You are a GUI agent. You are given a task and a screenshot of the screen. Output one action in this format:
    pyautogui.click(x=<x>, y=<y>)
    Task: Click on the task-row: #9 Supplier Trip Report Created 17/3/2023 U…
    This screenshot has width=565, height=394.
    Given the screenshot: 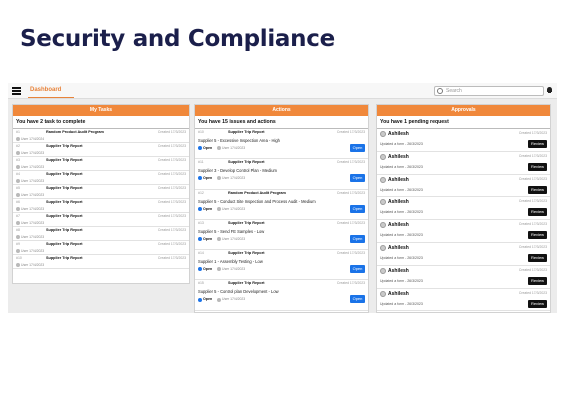 What is the action you would take?
    pyautogui.click(x=101, y=248)
    